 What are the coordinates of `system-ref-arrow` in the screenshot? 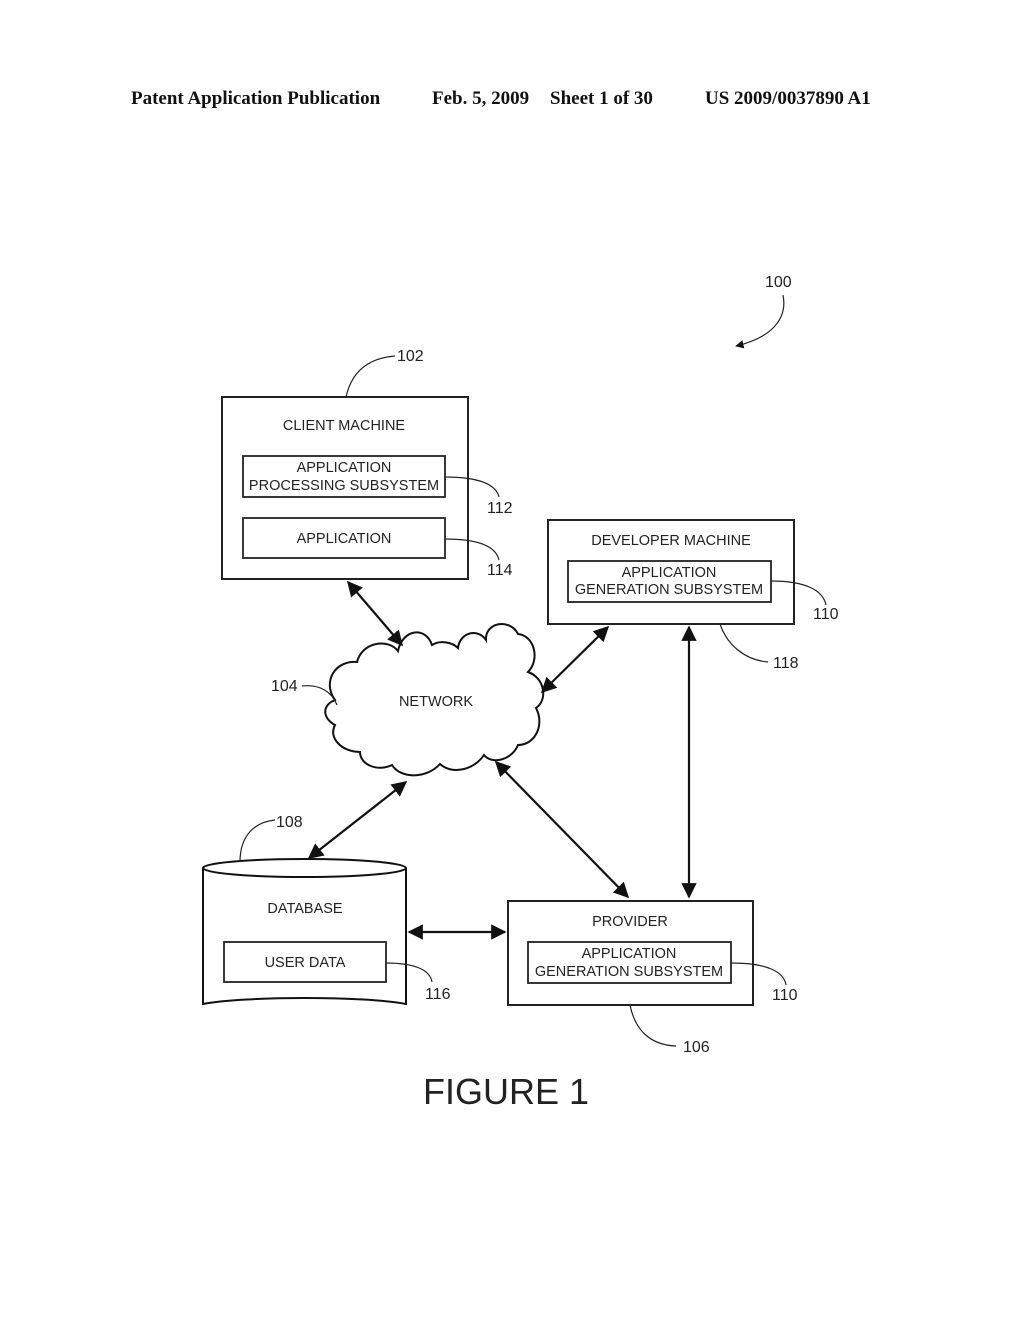 It's located at (760, 321).